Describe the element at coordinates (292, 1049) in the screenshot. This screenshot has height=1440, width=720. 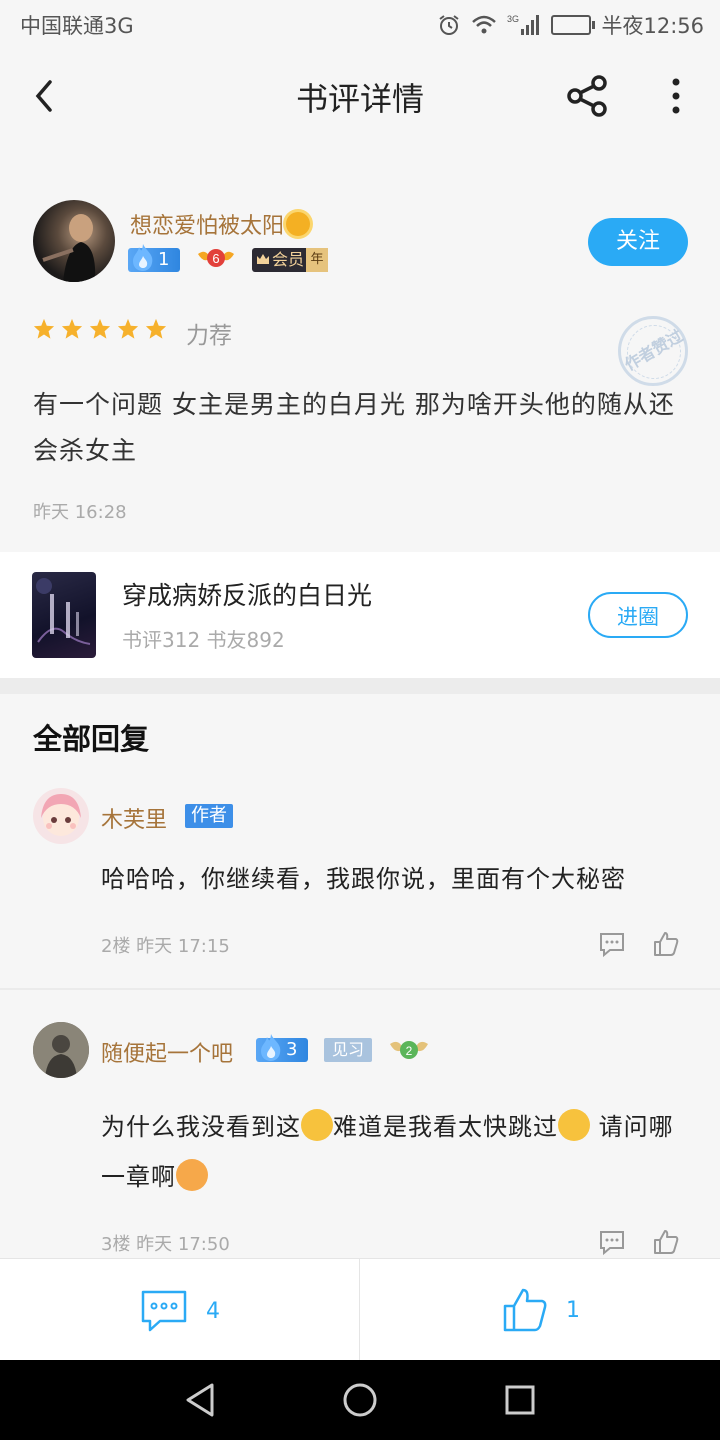
I see `fire-level-value: 3` at that location.